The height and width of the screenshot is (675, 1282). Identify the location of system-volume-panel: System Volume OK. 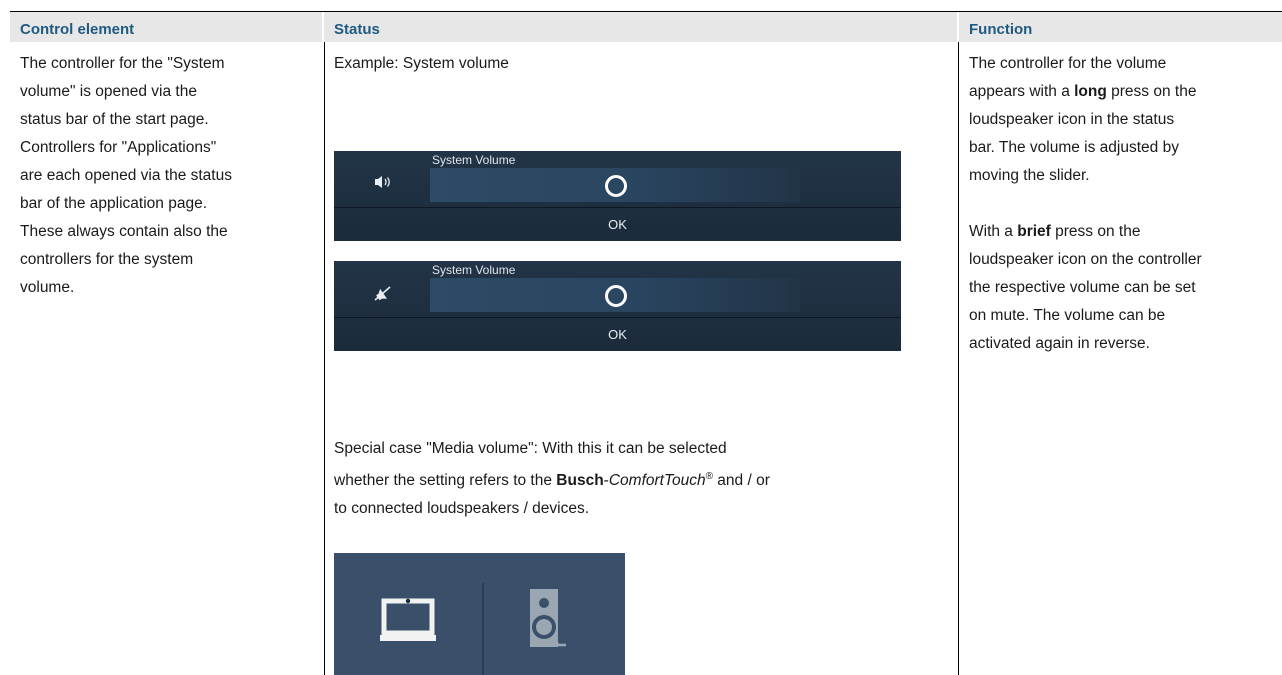
(617, 196).